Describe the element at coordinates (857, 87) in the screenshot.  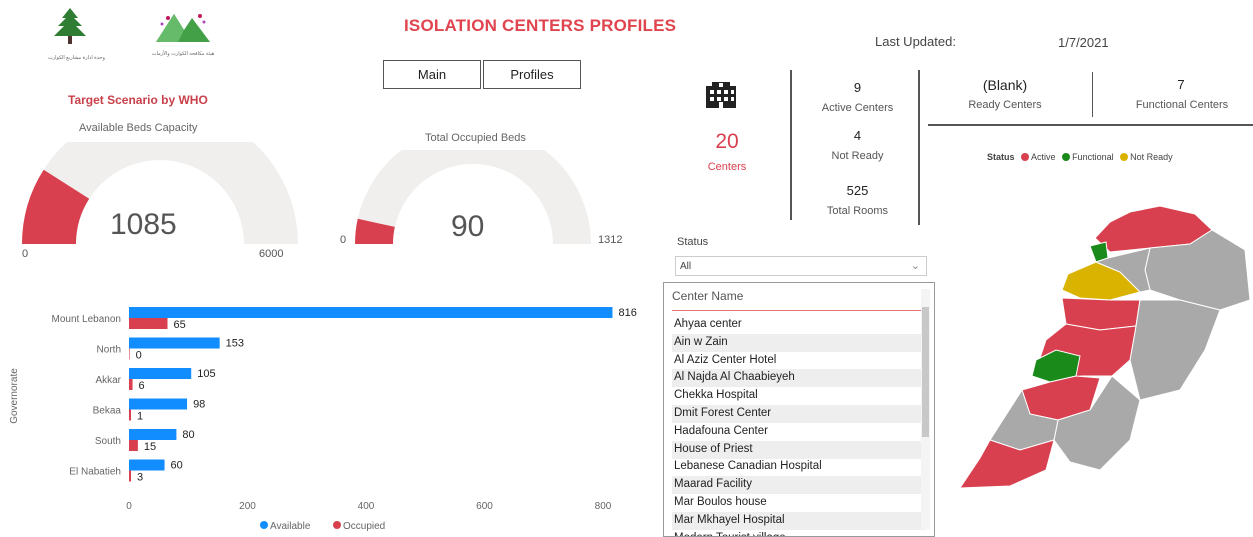
I see `active-centers-count: 9` at that location.